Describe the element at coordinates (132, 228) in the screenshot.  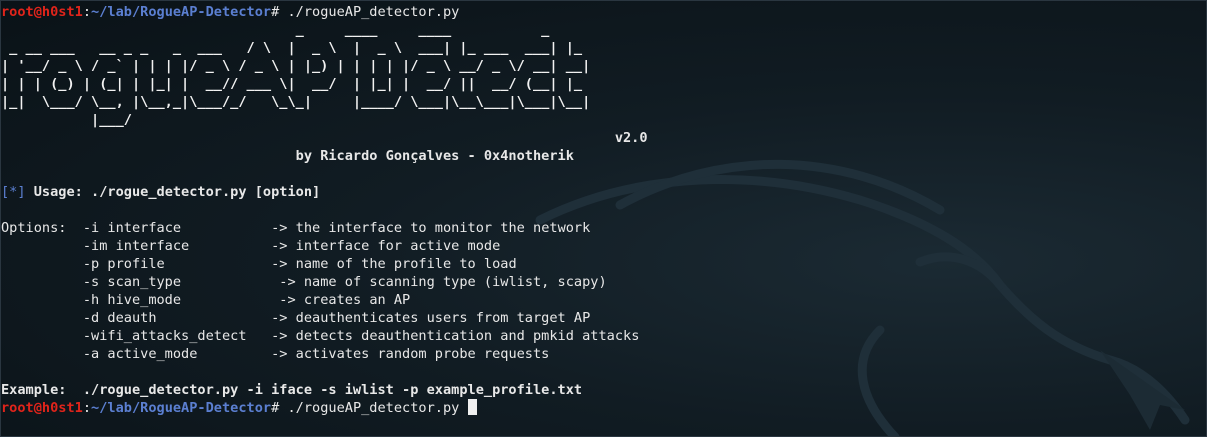
I see `option-flag: -i interface` at that location.